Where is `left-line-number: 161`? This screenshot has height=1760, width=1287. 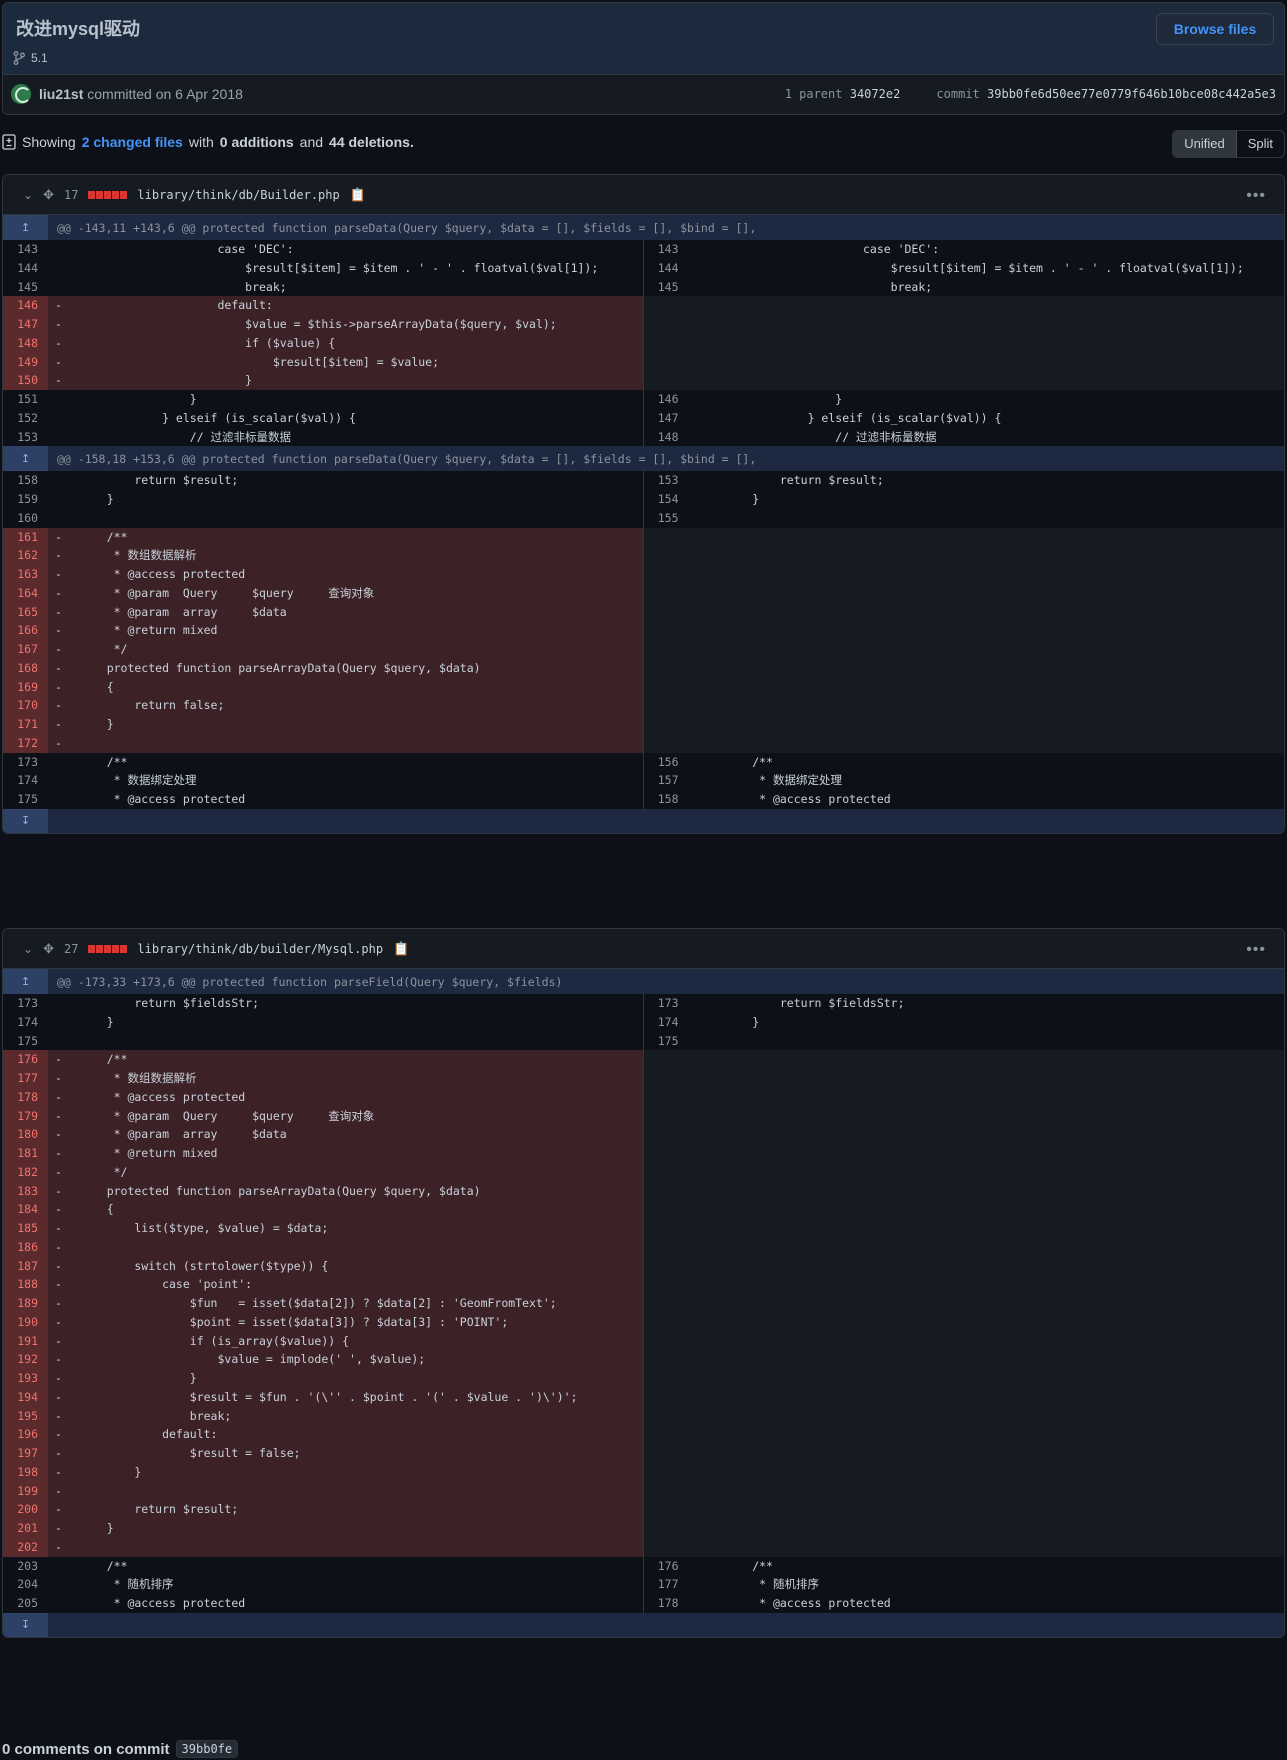
left-line-number: 161 is located at coordinates (25, 537).